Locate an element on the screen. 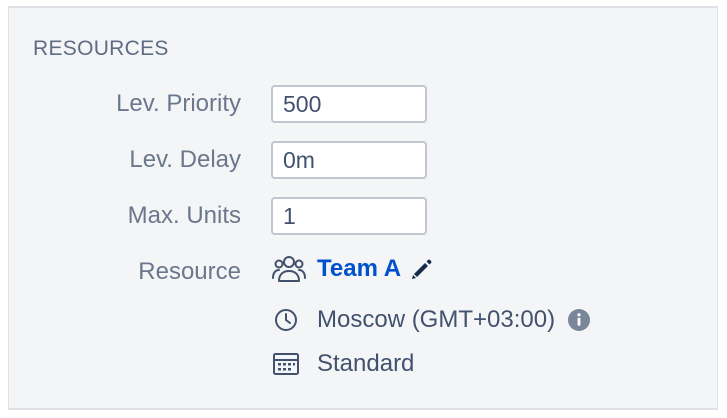 This screenshot has width=727, height=418. calendar-text: Standard is located at coordinates (366, 363).